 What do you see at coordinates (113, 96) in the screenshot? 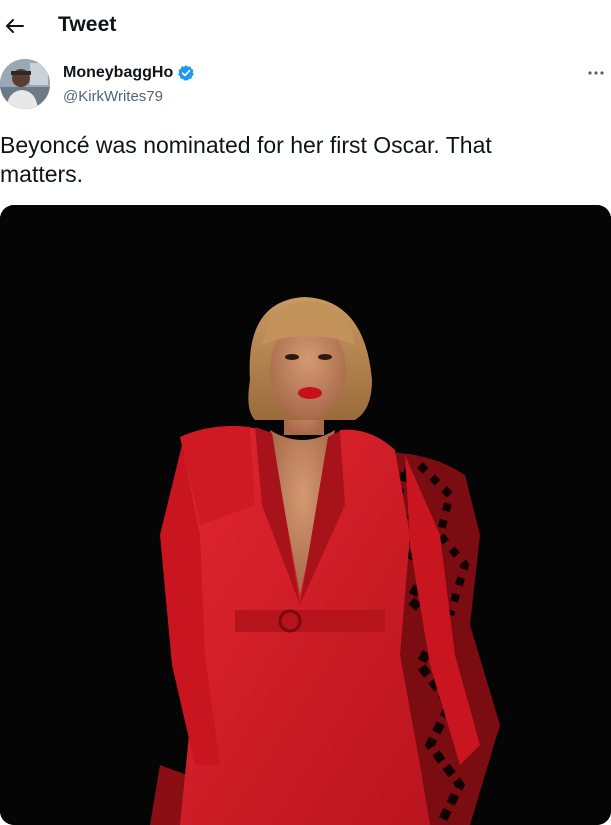
I see `user-handle: @KirkWrites79` at bounding box center [113, 96].